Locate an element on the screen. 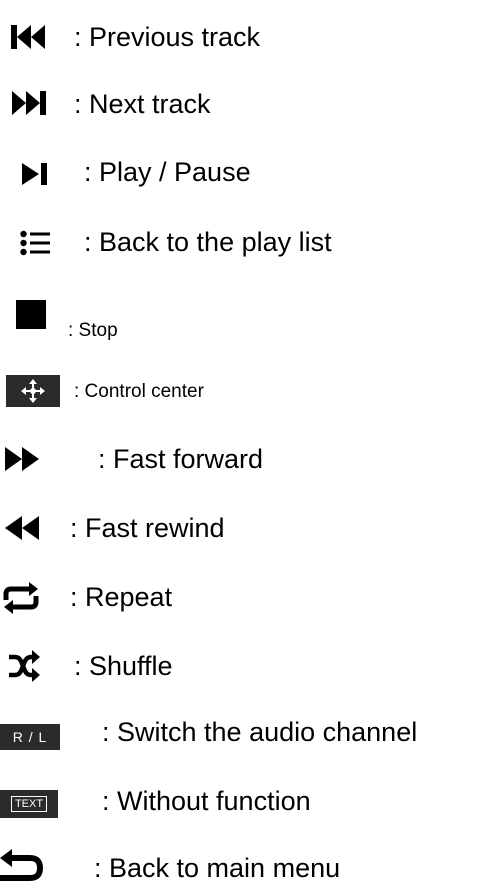 The height and width of the screenshot is (887, 478). audio-channel-badge-text: R / L is located at coordinates (30, 737).